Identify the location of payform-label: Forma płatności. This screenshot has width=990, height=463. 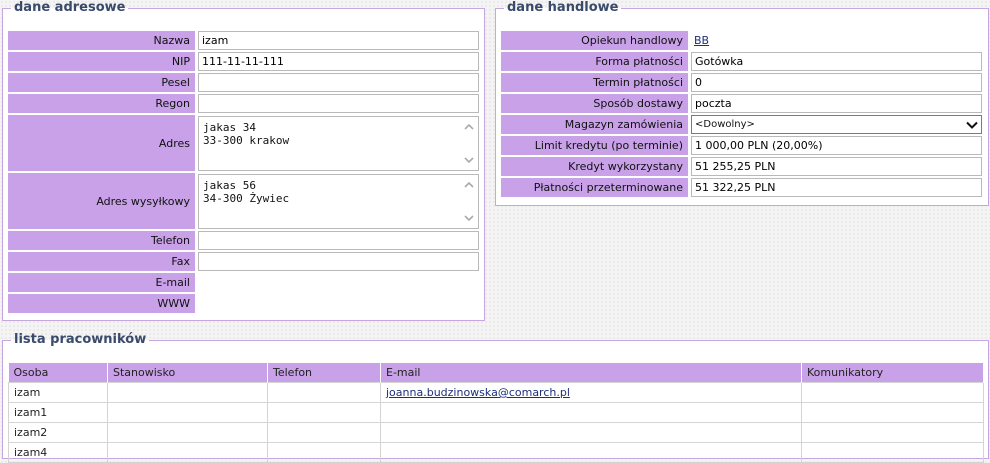
(595, 61).